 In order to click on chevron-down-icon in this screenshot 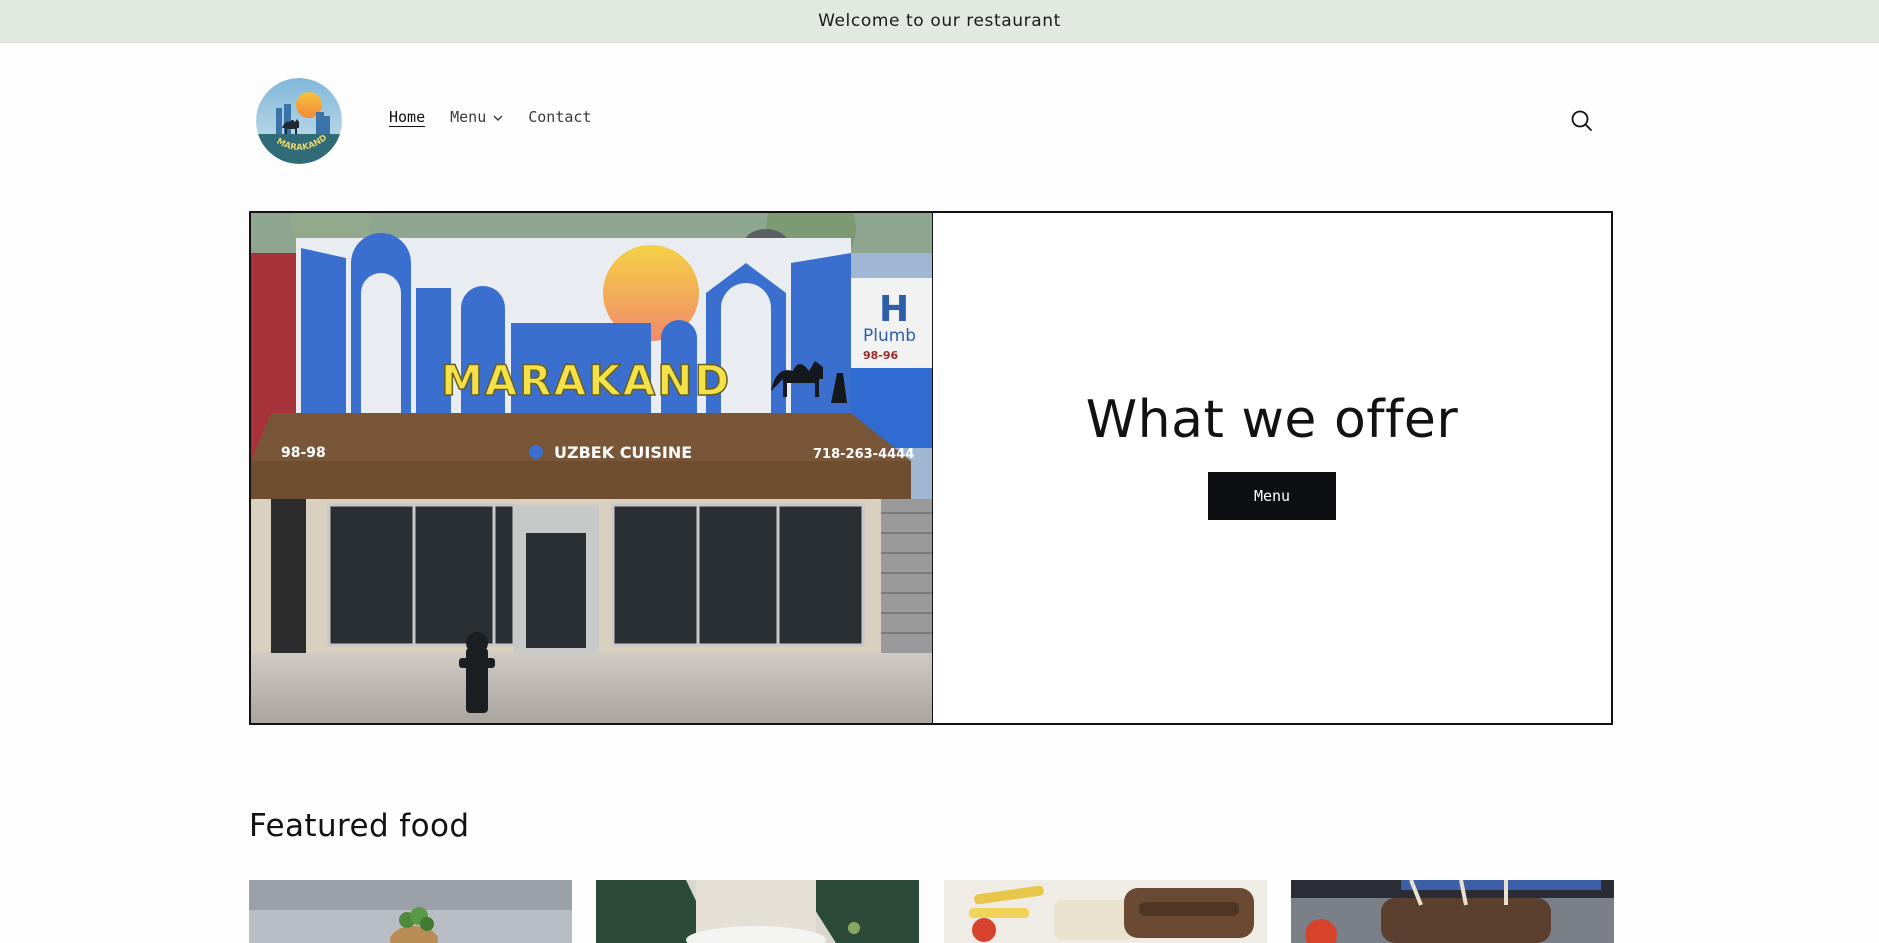, I will do `click(498, 117)`.